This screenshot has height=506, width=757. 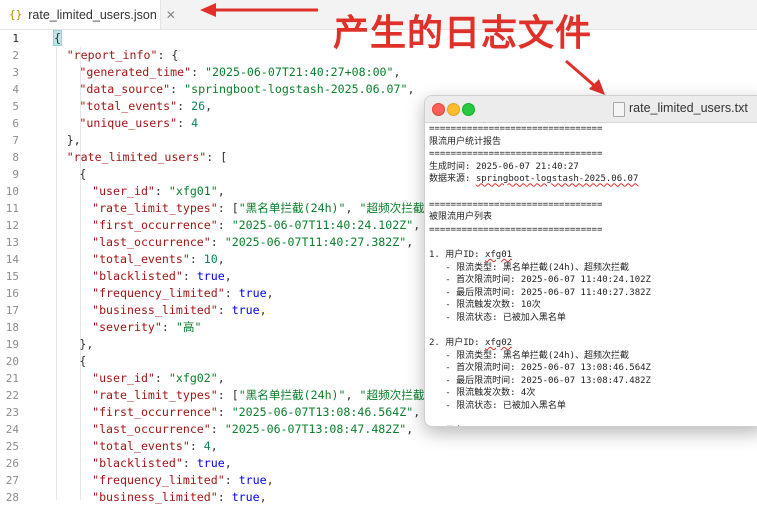 I want to click on minimize-window-button, so click(x=453, y=109).